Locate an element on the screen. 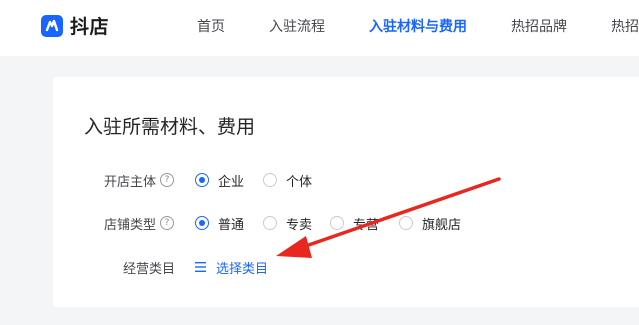 The image size is (639, 325). nav-item-hot-brands: 热招品牌 is located at coordinates (539, 26).